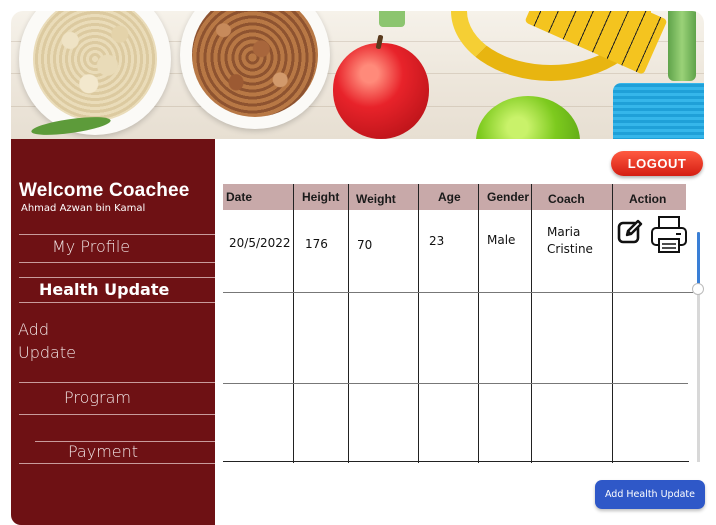  Describe the element at coordinates (570, 249) in the screenshot. I see `cell-coach-line2: Cristine` at that location.